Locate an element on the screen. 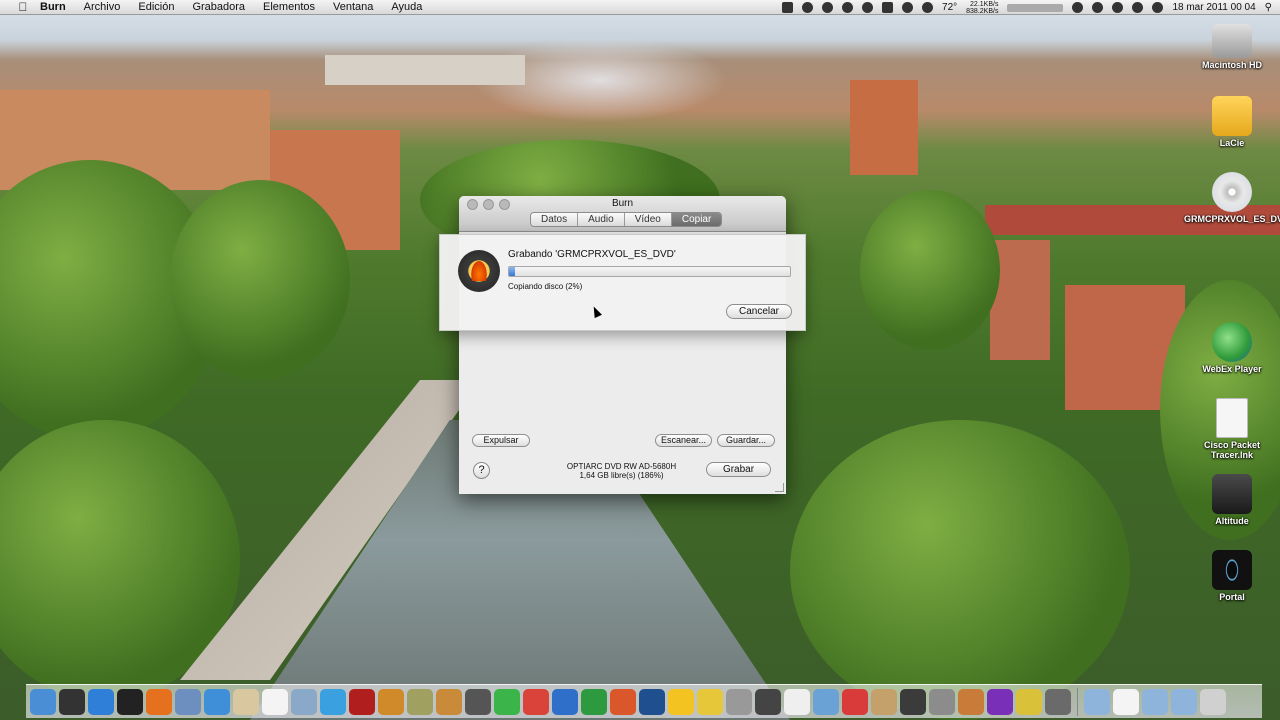 This screenshot has width=1280, height=720. photoshop-icon is located at coordinates (652, 701).